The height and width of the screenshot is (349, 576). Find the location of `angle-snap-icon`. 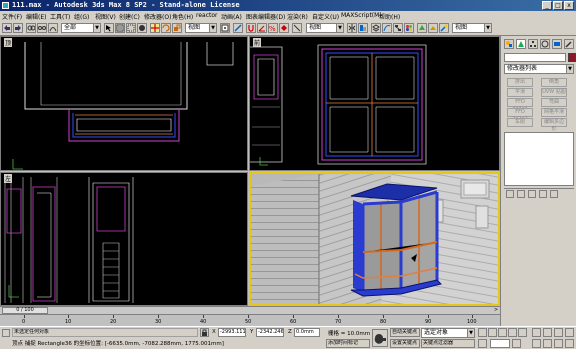

angle-snap-icon is located at coordinates (262, 28).